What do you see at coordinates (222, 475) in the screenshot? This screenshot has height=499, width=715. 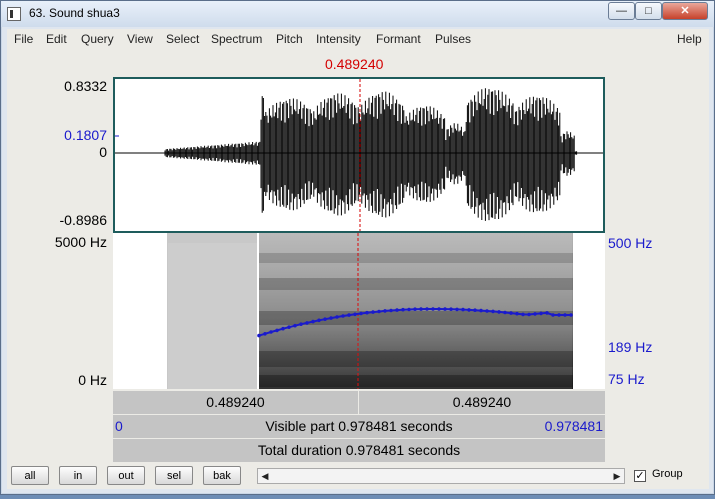 I see `zoom-back-button: bak` at bounding box center [222, 475].